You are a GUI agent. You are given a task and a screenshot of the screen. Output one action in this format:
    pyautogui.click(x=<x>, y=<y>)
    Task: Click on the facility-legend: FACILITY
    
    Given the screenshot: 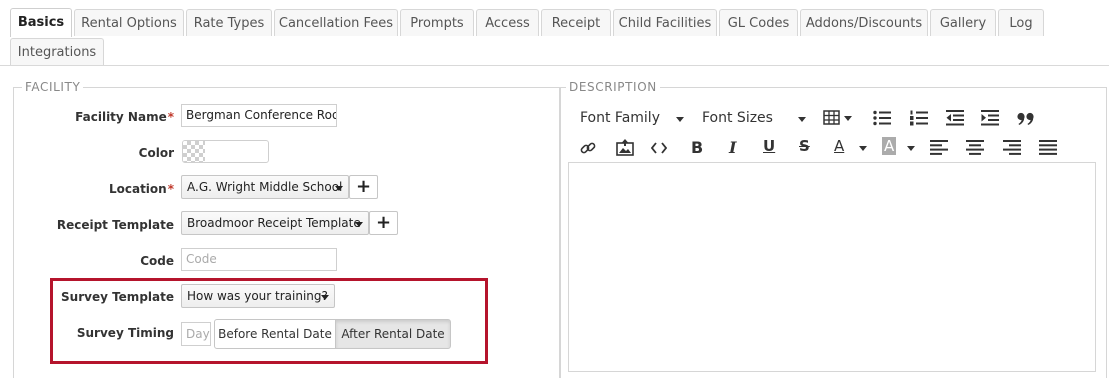 What is the action you would take?
    pyautogui.click(x=53, y=87)
    